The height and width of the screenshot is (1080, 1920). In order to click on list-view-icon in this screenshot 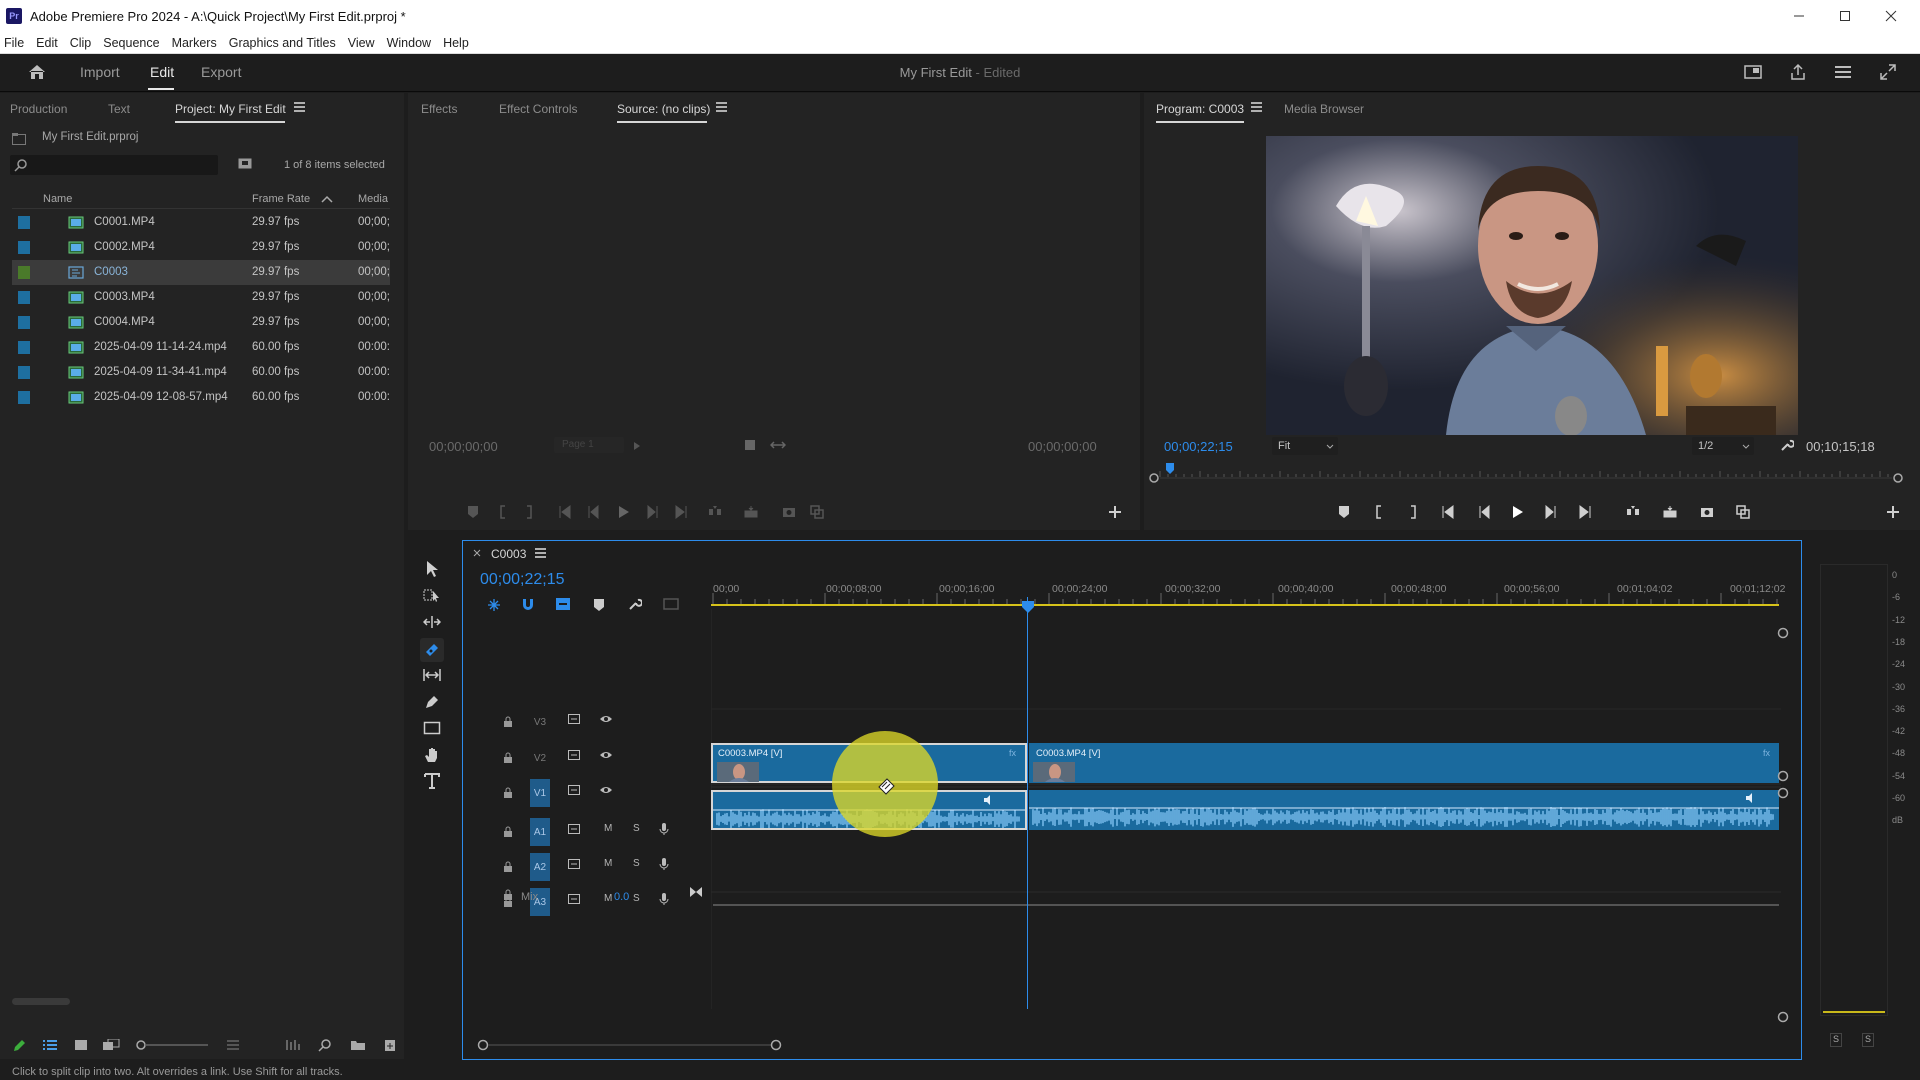, I will do `click(50, 1045)`.